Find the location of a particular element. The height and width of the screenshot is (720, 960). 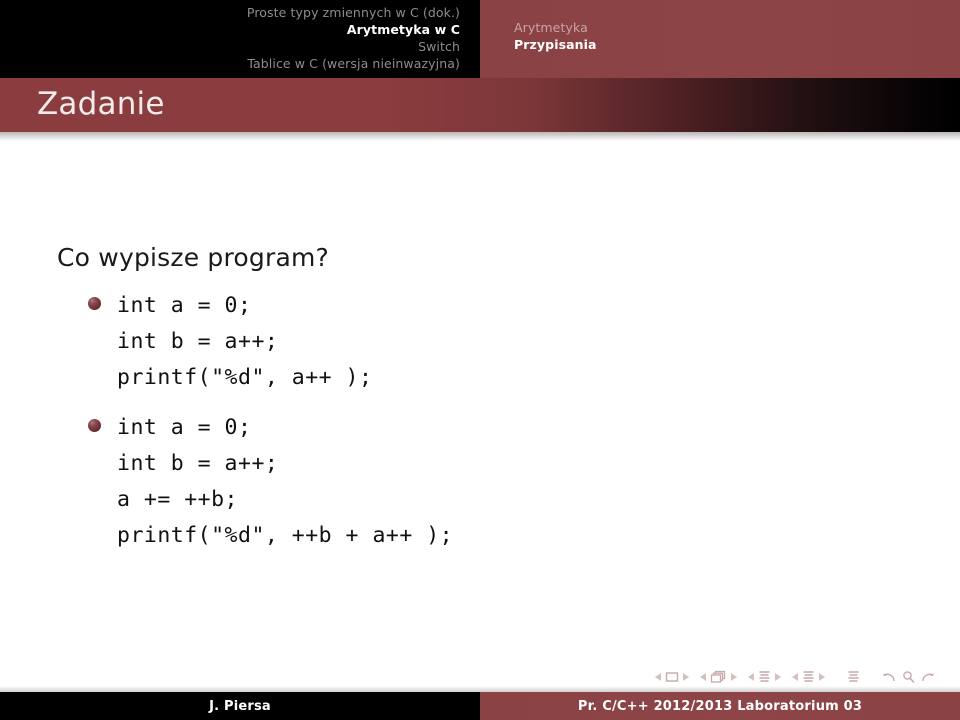

code-line: printf("%d", a++ ); is located at coordinates (245, 377).